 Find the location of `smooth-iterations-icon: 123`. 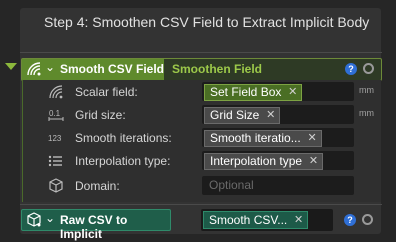

smooth-iterations-icon: 123 is located at coordinates (56, 138).